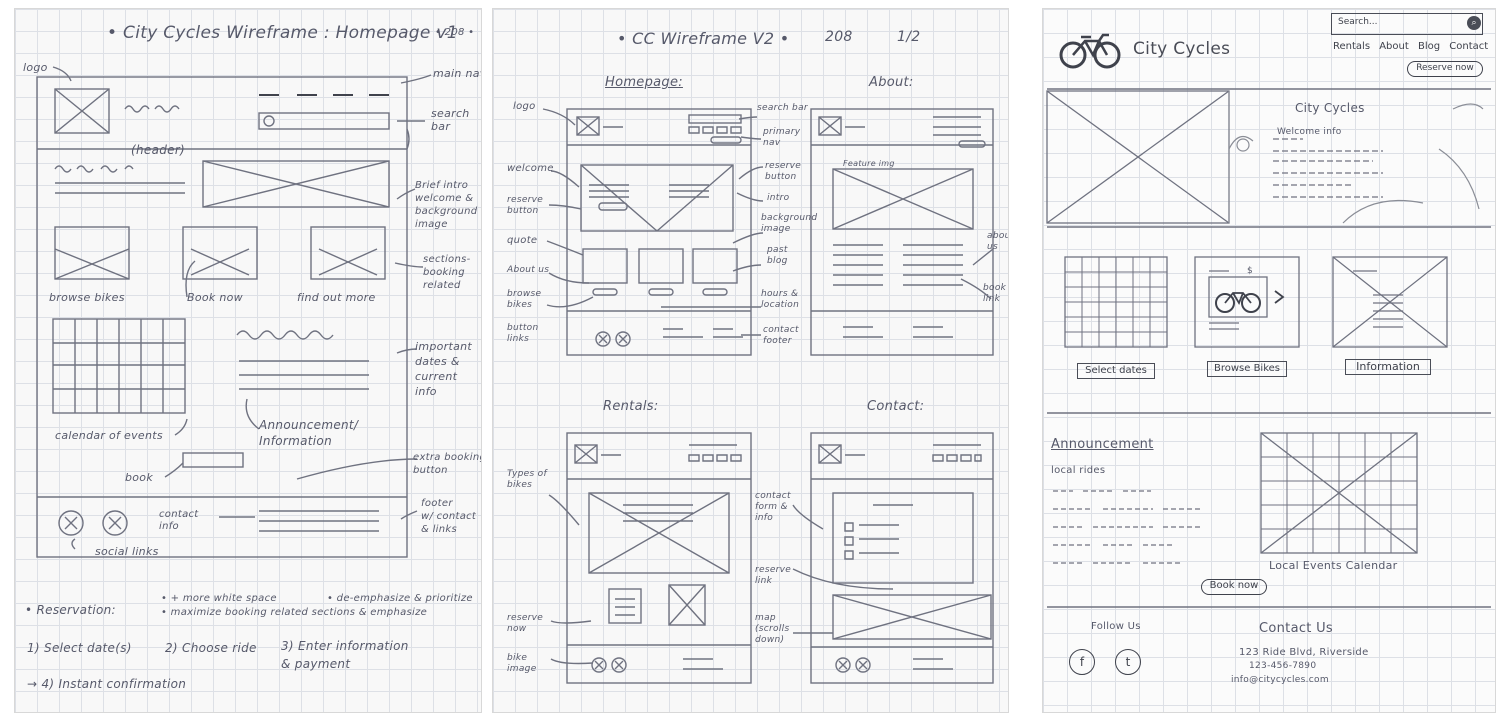 The width and height of the screenshot is (1500, 719). I want to click on v2-annotation-hours-location: hours & location, so click(780, 299).